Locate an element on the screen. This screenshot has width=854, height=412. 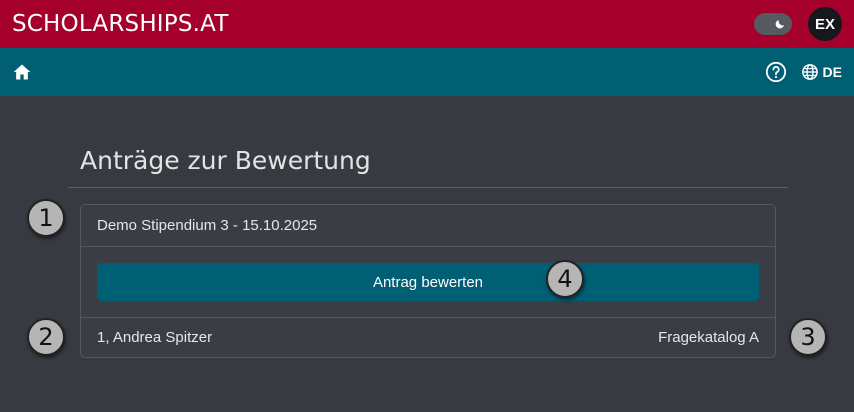
card-header: Demo Stipendium 3 - 15.10.2025 is located at coordinates (428, 226).